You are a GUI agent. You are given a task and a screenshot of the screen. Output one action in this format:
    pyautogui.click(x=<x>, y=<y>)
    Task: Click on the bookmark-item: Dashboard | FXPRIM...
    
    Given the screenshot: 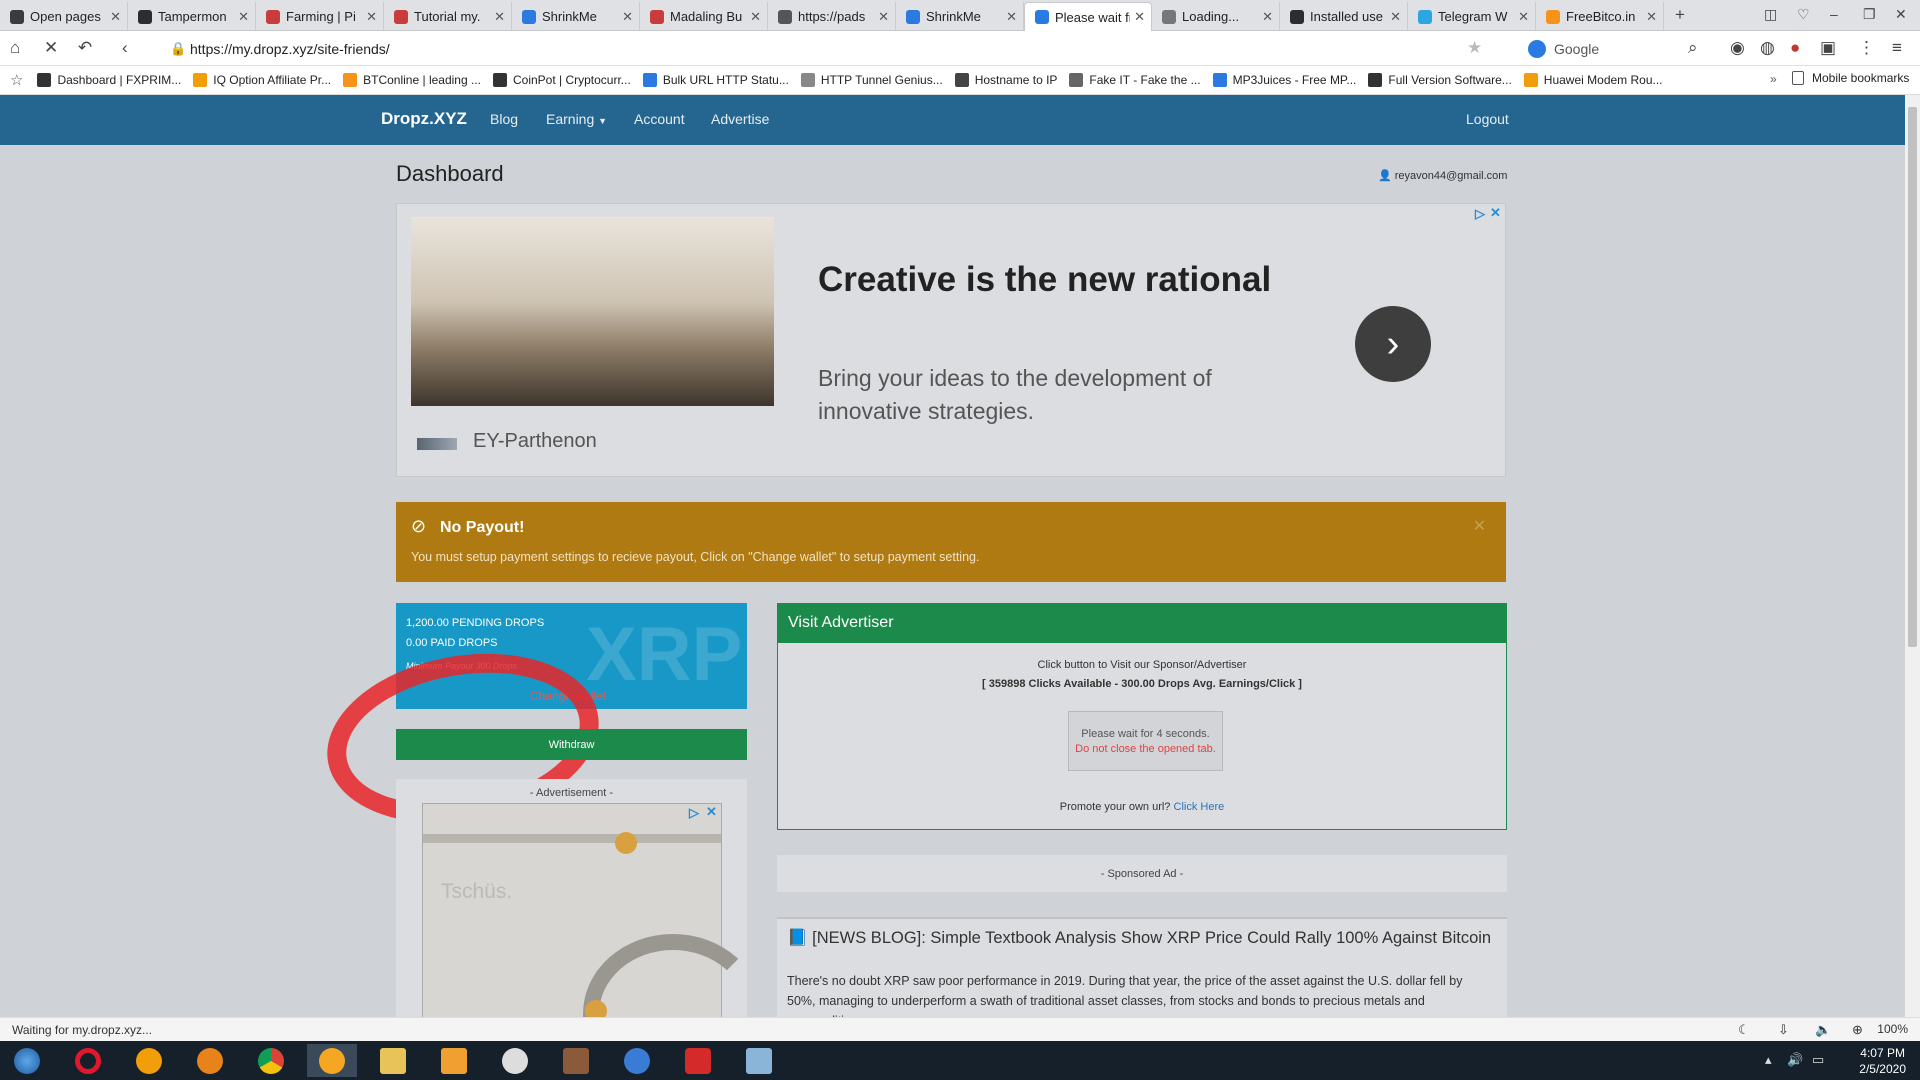 What is the action you would take?
    pyautogui.click(x=109, y=80)
    